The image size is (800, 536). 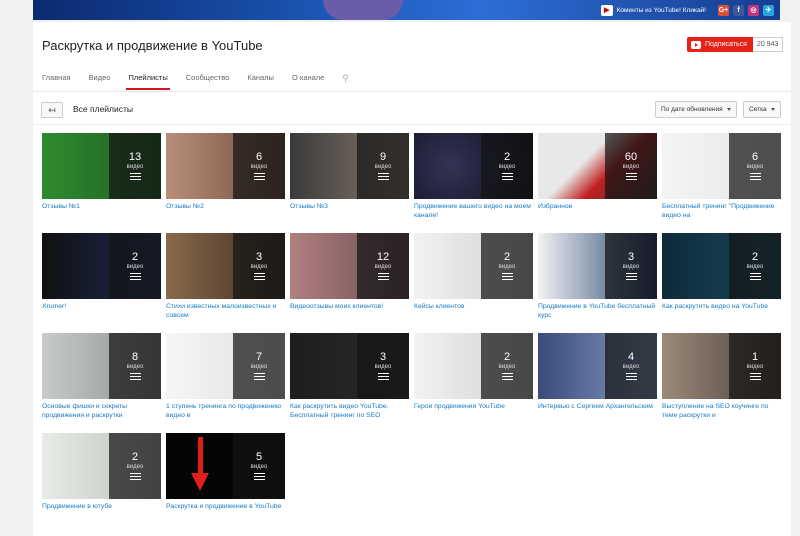 I want to click on playlist-title: Xrumer!, so click(x=101, y=311).